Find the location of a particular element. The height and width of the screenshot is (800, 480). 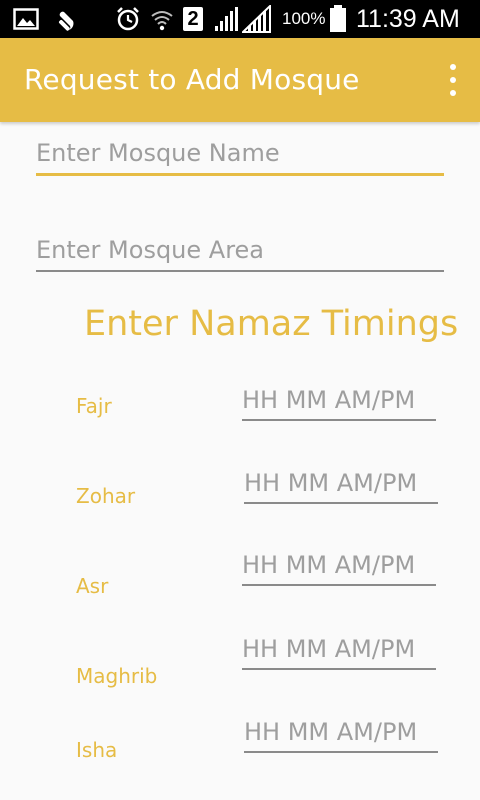

wrench-icon is located at coordinates (62, 19).